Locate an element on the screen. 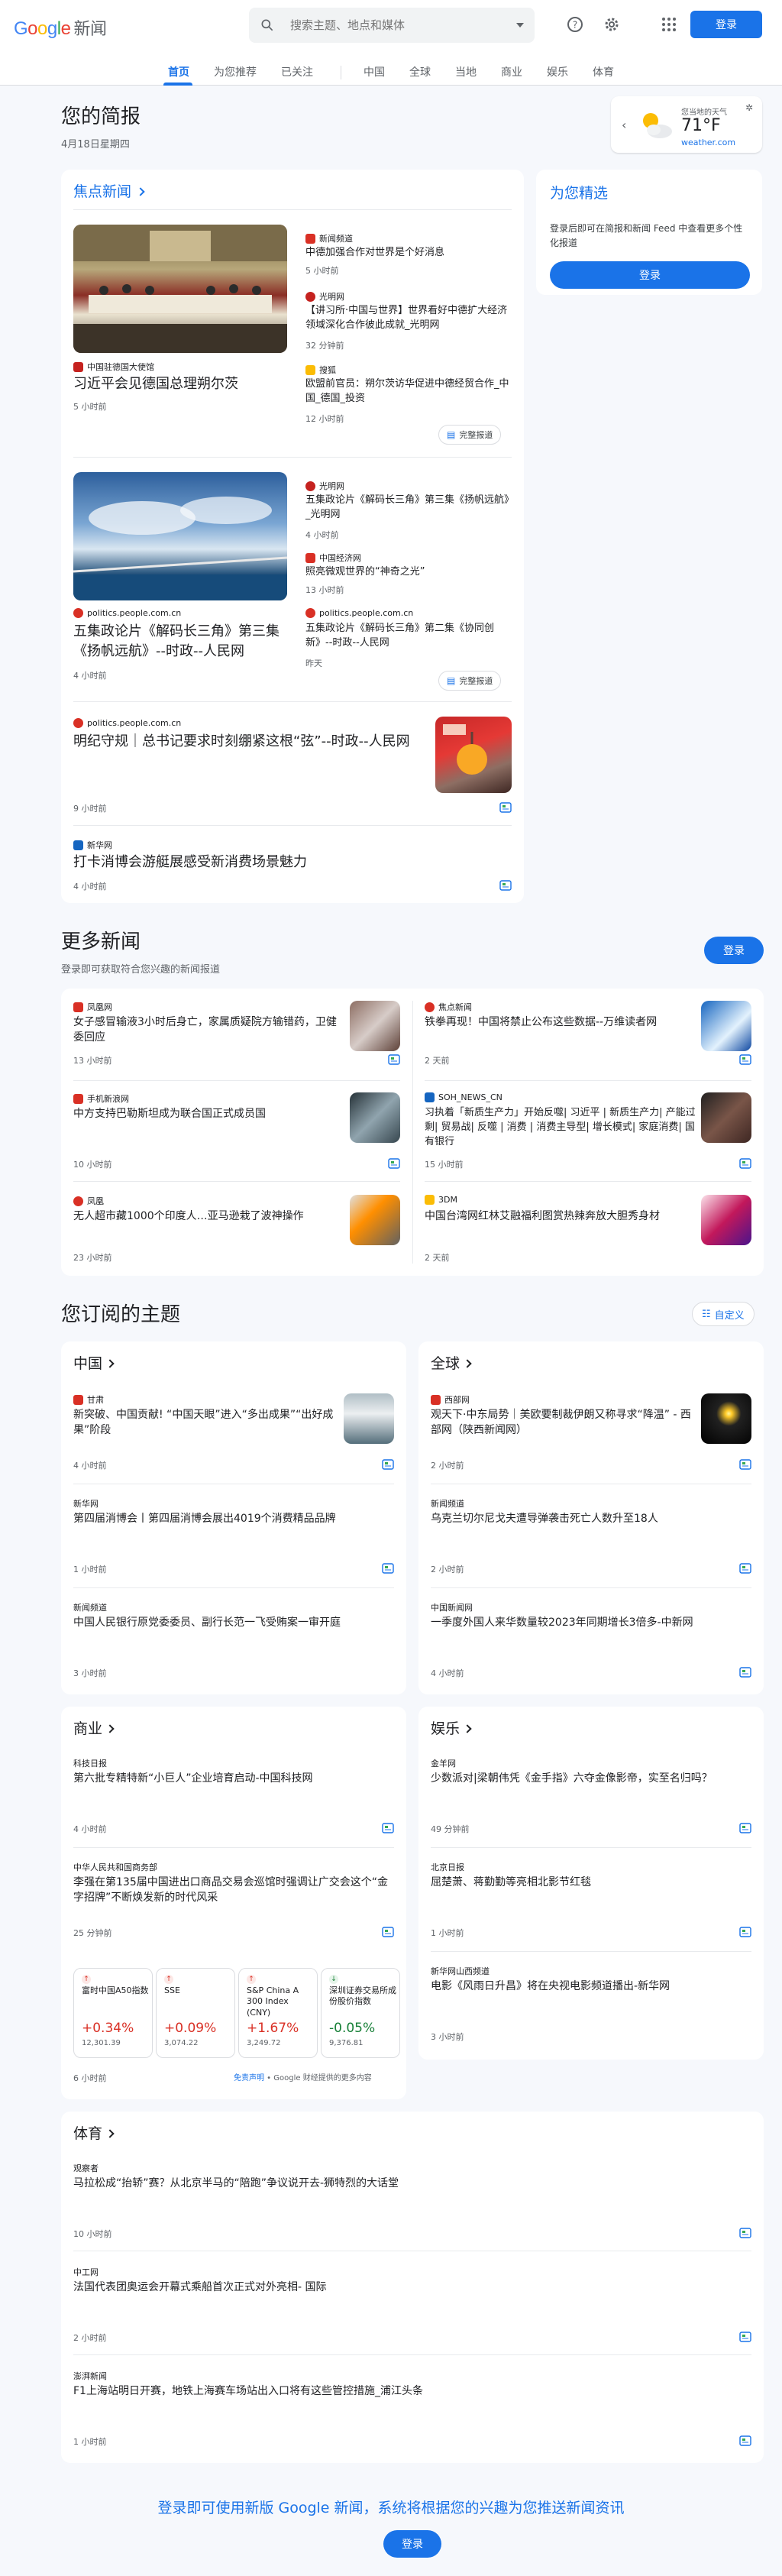 The height and width of the screenshot is (2576, 782). weather-temp: 71°F is located at coordinates (701, 125).